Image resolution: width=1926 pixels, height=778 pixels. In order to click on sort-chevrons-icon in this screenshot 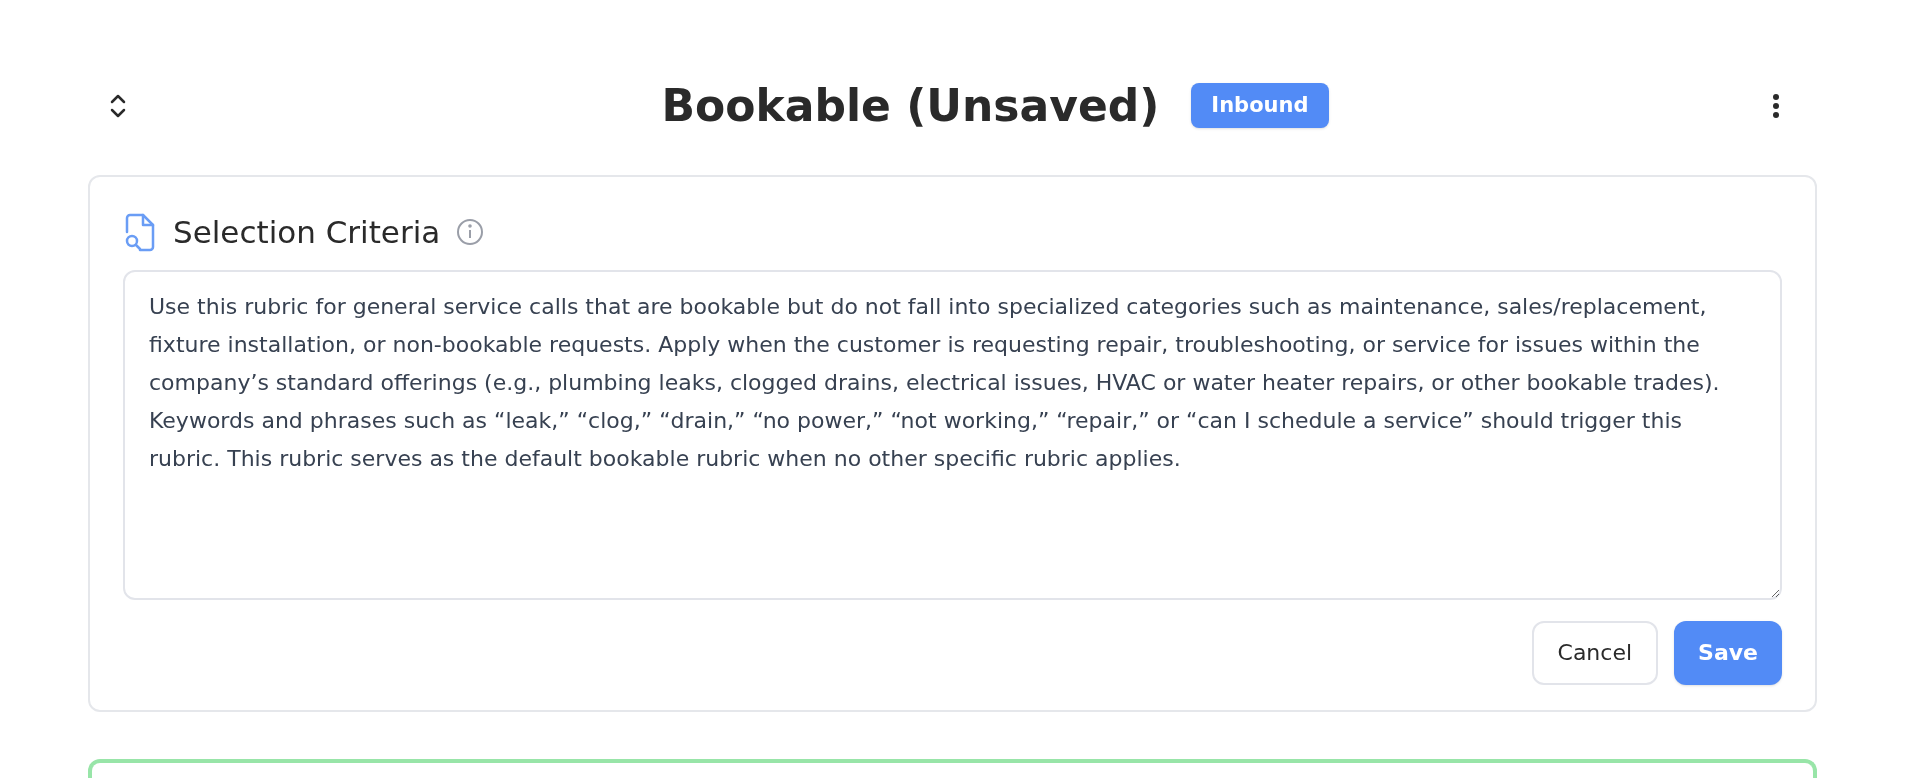, I will do `click(118, 105)`.